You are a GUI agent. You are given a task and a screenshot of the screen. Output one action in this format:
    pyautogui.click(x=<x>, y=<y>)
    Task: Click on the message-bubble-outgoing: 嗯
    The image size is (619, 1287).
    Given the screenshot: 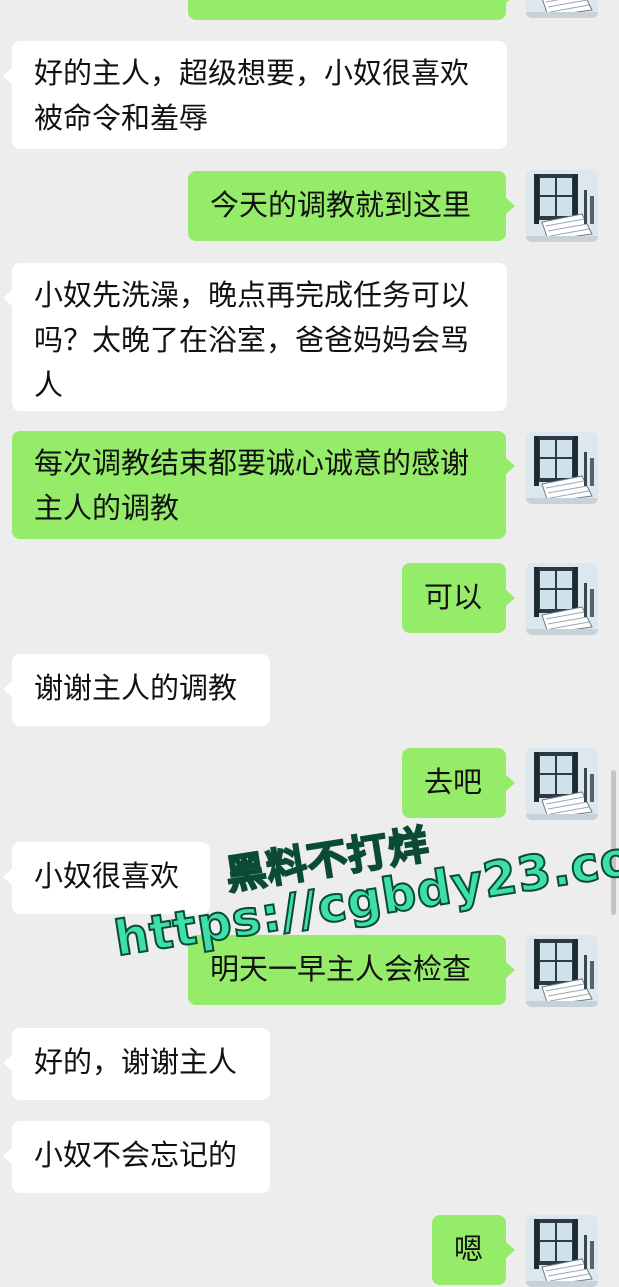 What is the action you would take?
    pyautogui.click(x=473, y=1250)
    